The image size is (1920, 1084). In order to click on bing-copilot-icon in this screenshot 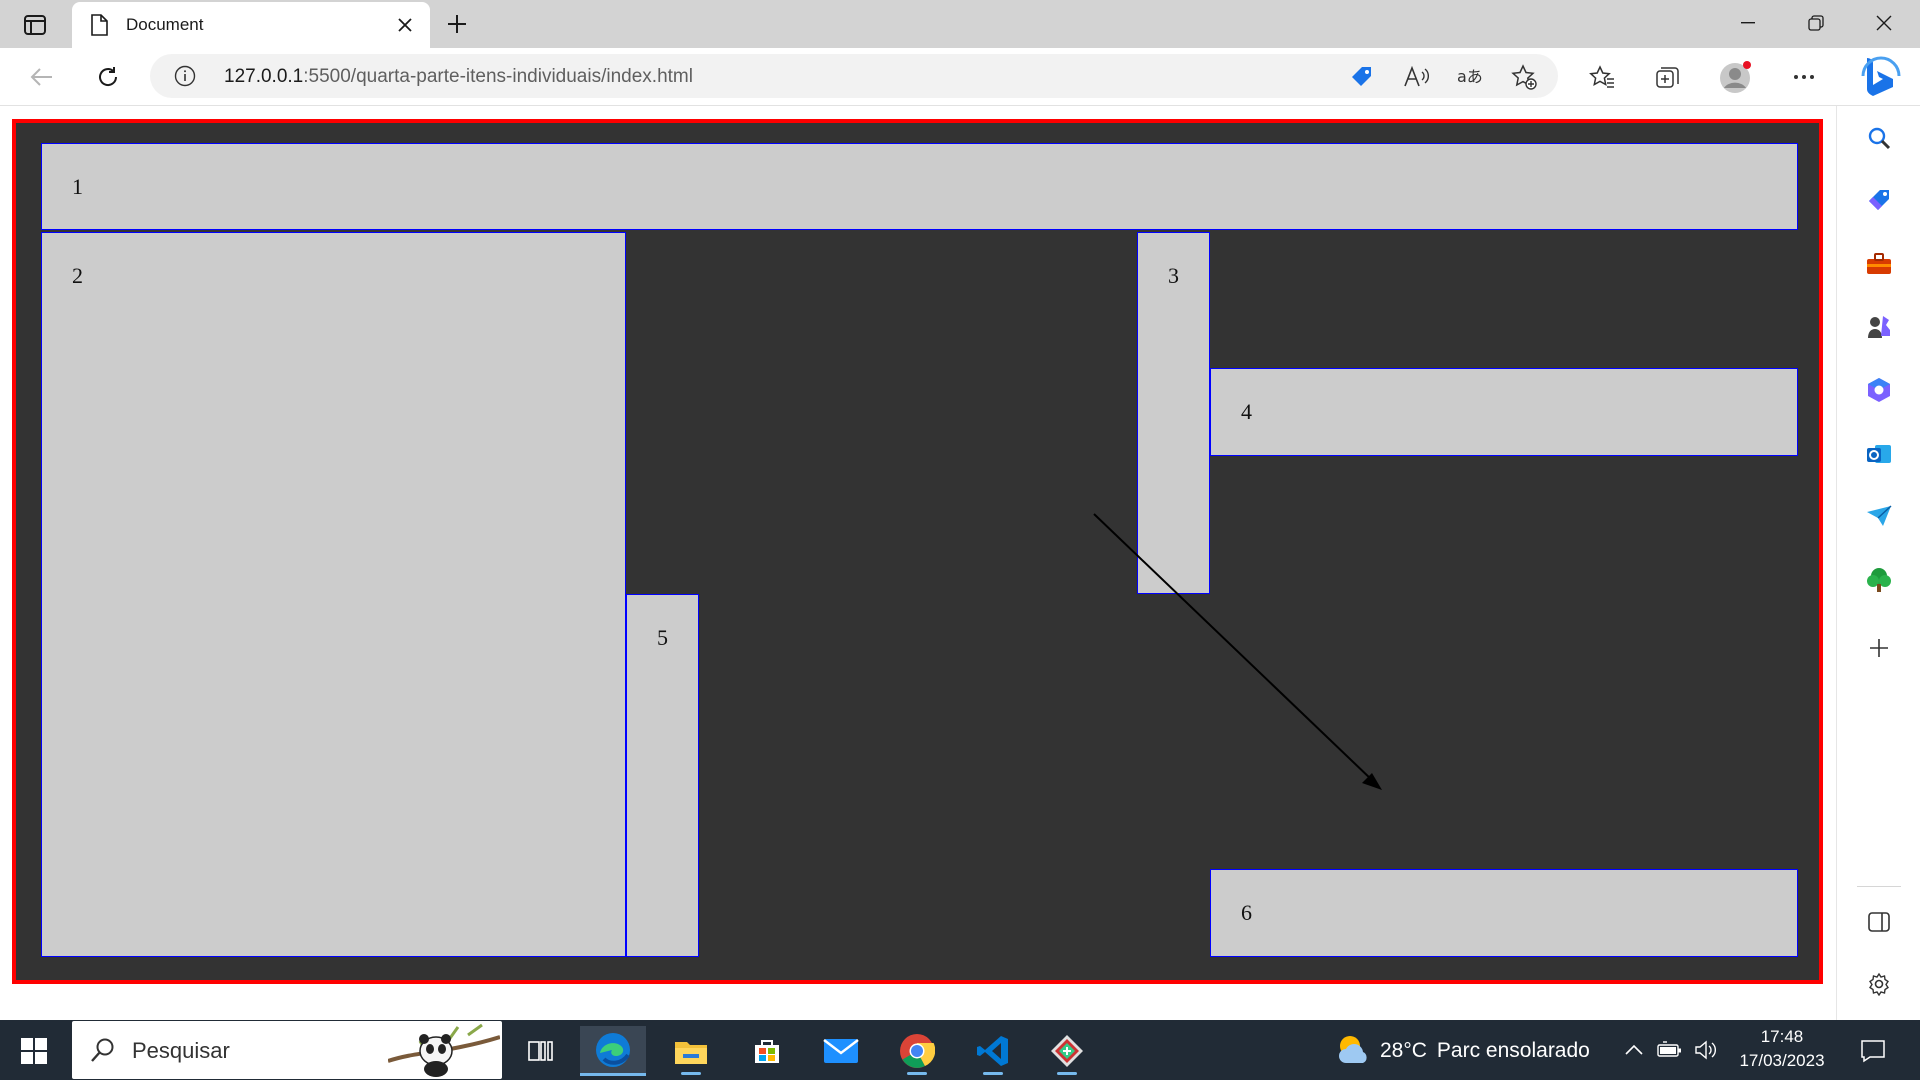, I will do `click(1881, 77)`.